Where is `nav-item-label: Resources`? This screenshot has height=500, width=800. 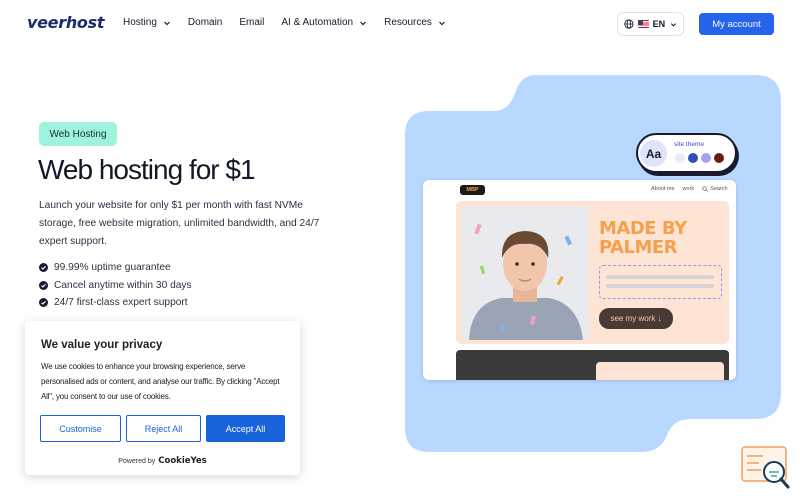
nav-item-label: Resources is located at coordinates (408, 22).